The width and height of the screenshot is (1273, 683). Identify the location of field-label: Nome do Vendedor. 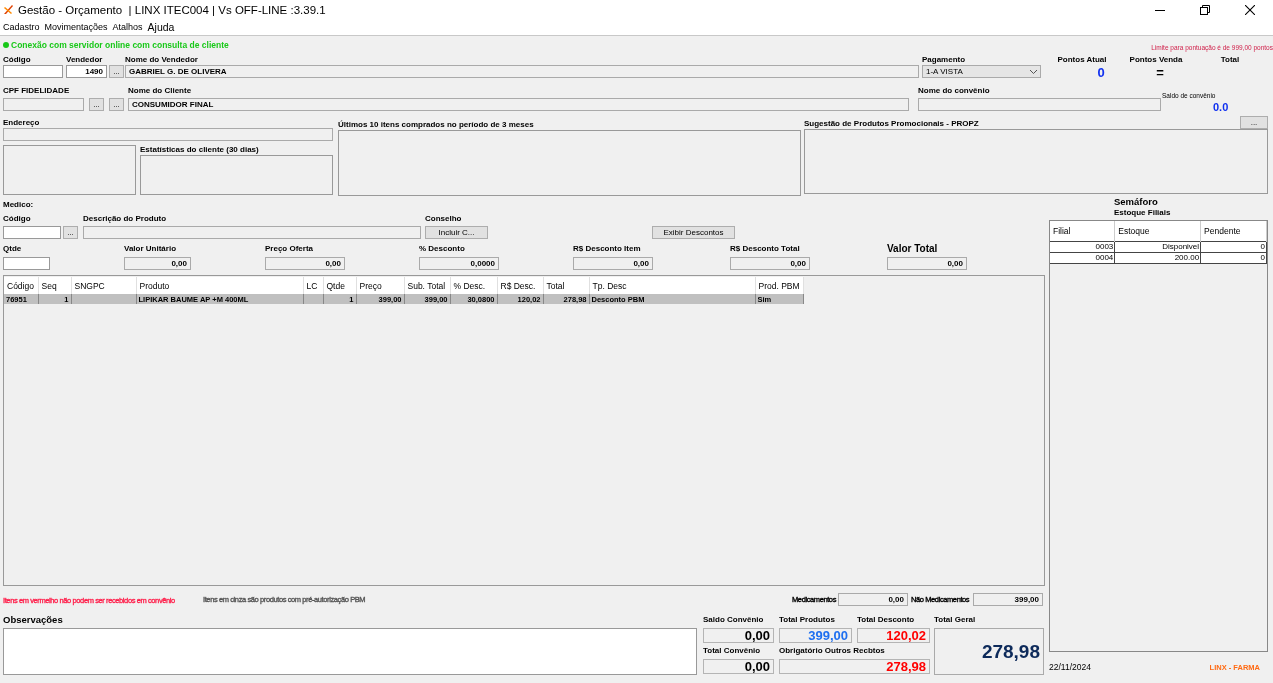
(161, 60).